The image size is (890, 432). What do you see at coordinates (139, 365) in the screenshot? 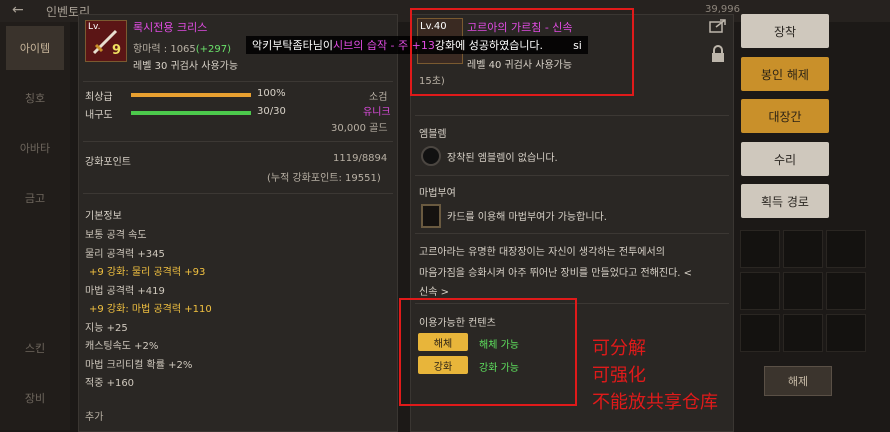
I see `stat-line: 마법 크리티컬 확률 +2%` at bounding box center [139, 365].